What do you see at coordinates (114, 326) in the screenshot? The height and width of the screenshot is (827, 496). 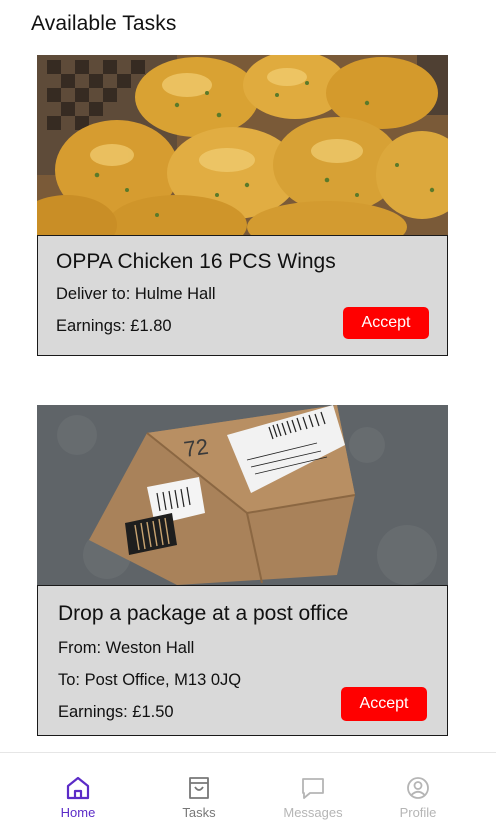 I see `task-earnings: Earnings: £1.80` at bounding box center [114, 326].